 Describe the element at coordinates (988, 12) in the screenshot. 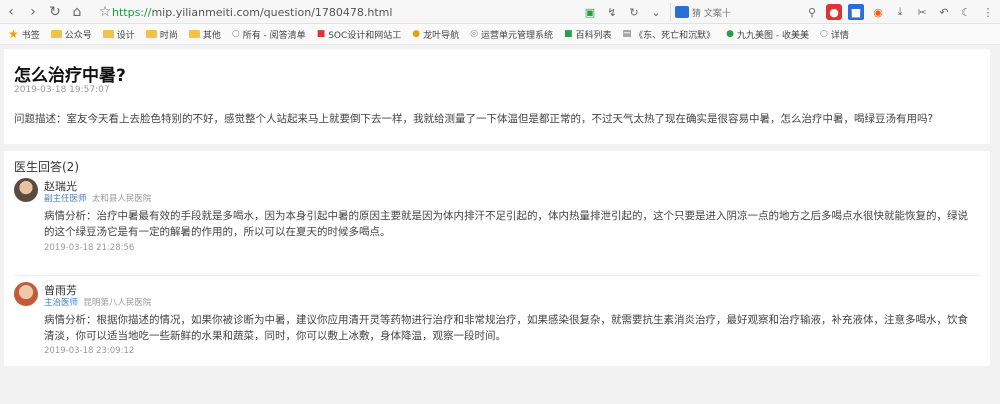

I see `menu-icon: ⋮` at that location.